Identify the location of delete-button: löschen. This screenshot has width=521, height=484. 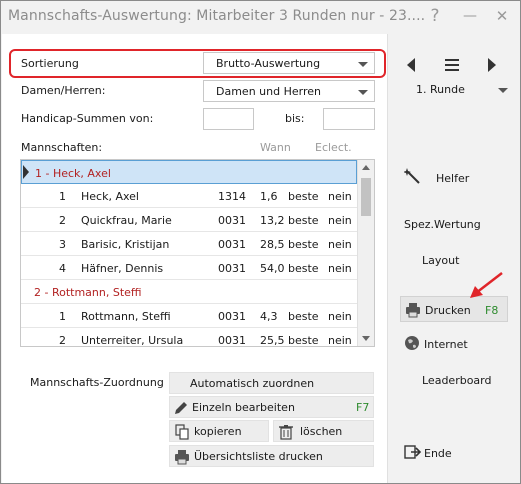
(323, 431).